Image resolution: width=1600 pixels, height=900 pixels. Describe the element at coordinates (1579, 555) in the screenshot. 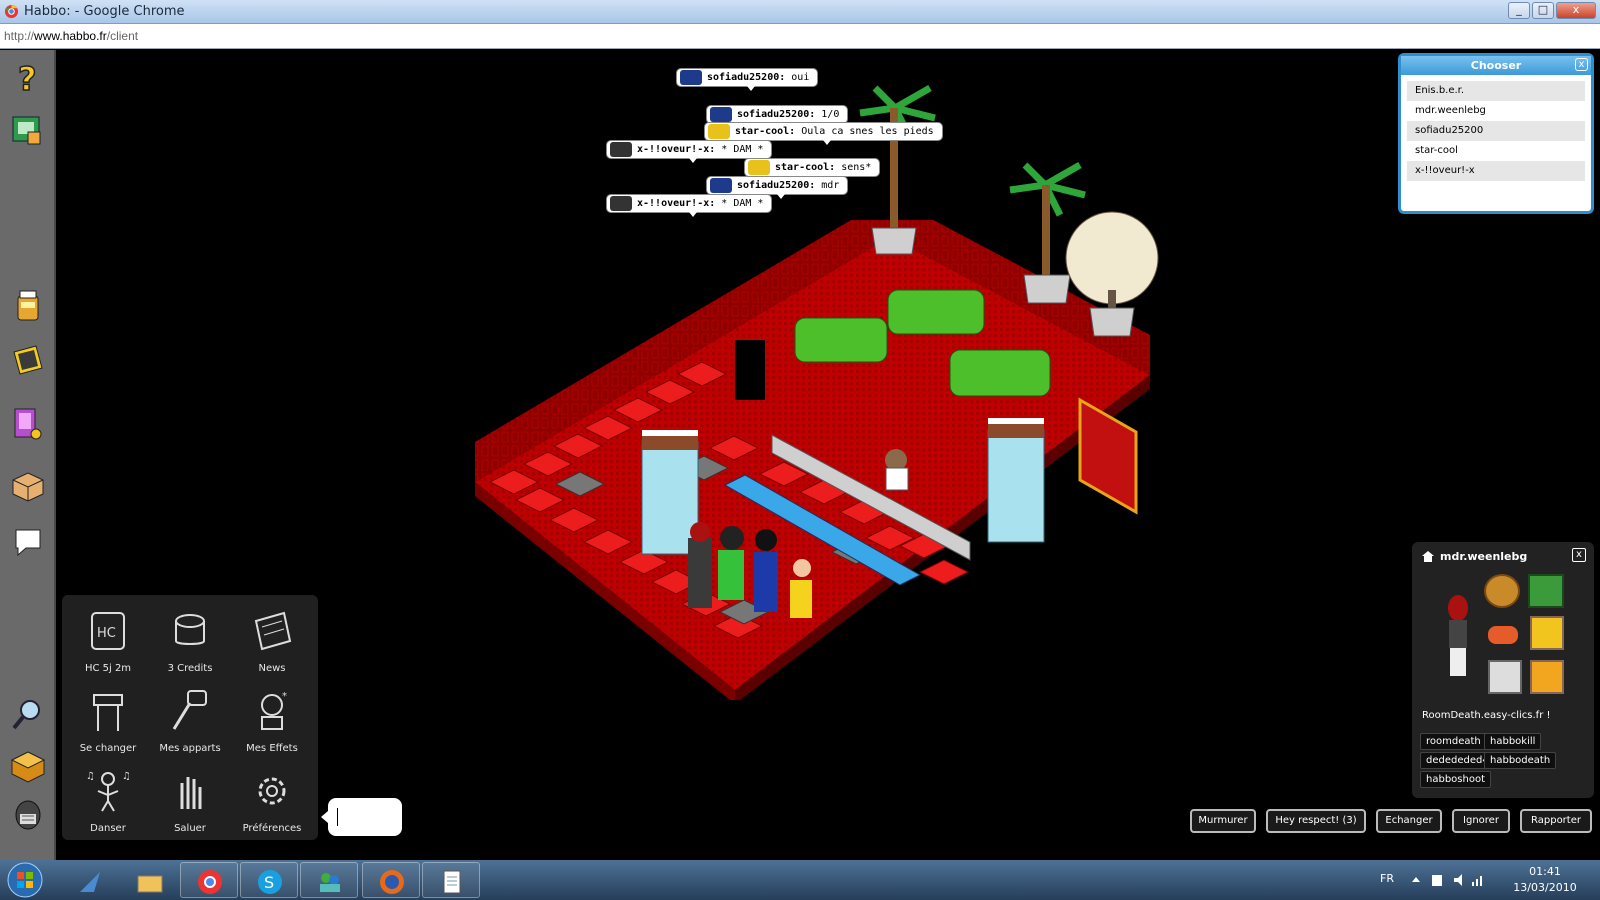

I see `profile-close-button: x` at that location.